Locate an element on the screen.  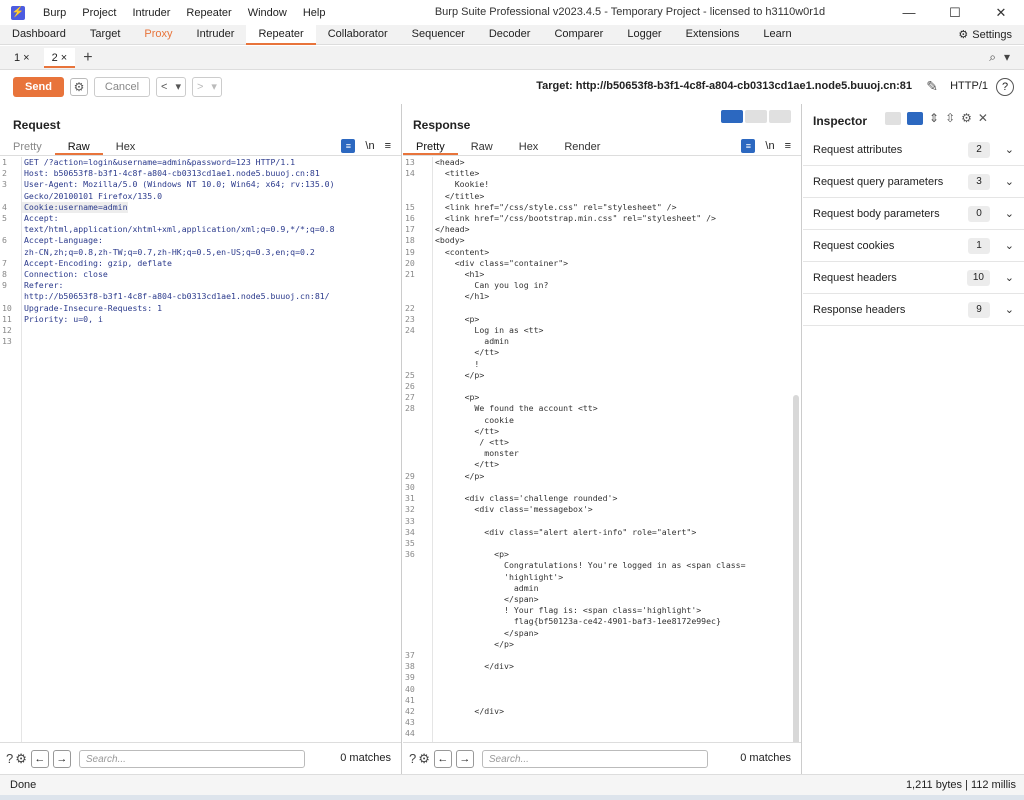
line-text: Connection: close is located at coordinates (66, 274).